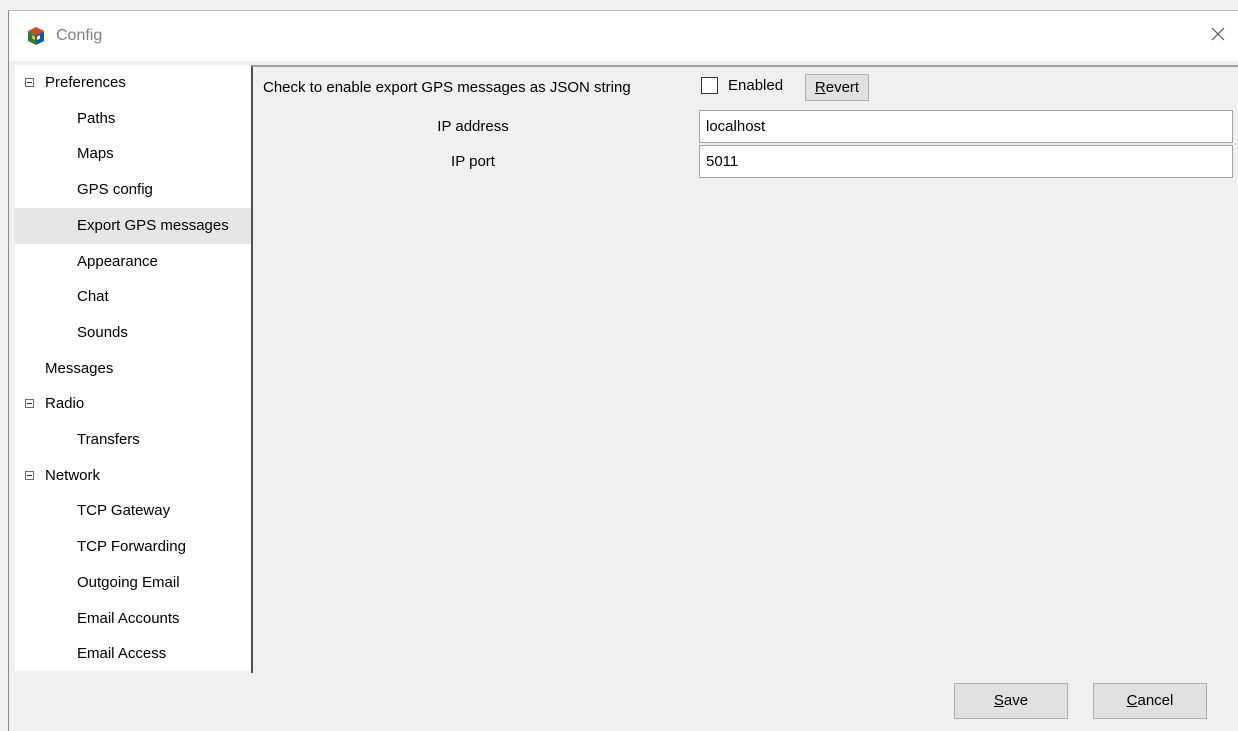 The width and height of the screenshot is (1238, 731). I want to click on window-title: Config, so click(79, 35).